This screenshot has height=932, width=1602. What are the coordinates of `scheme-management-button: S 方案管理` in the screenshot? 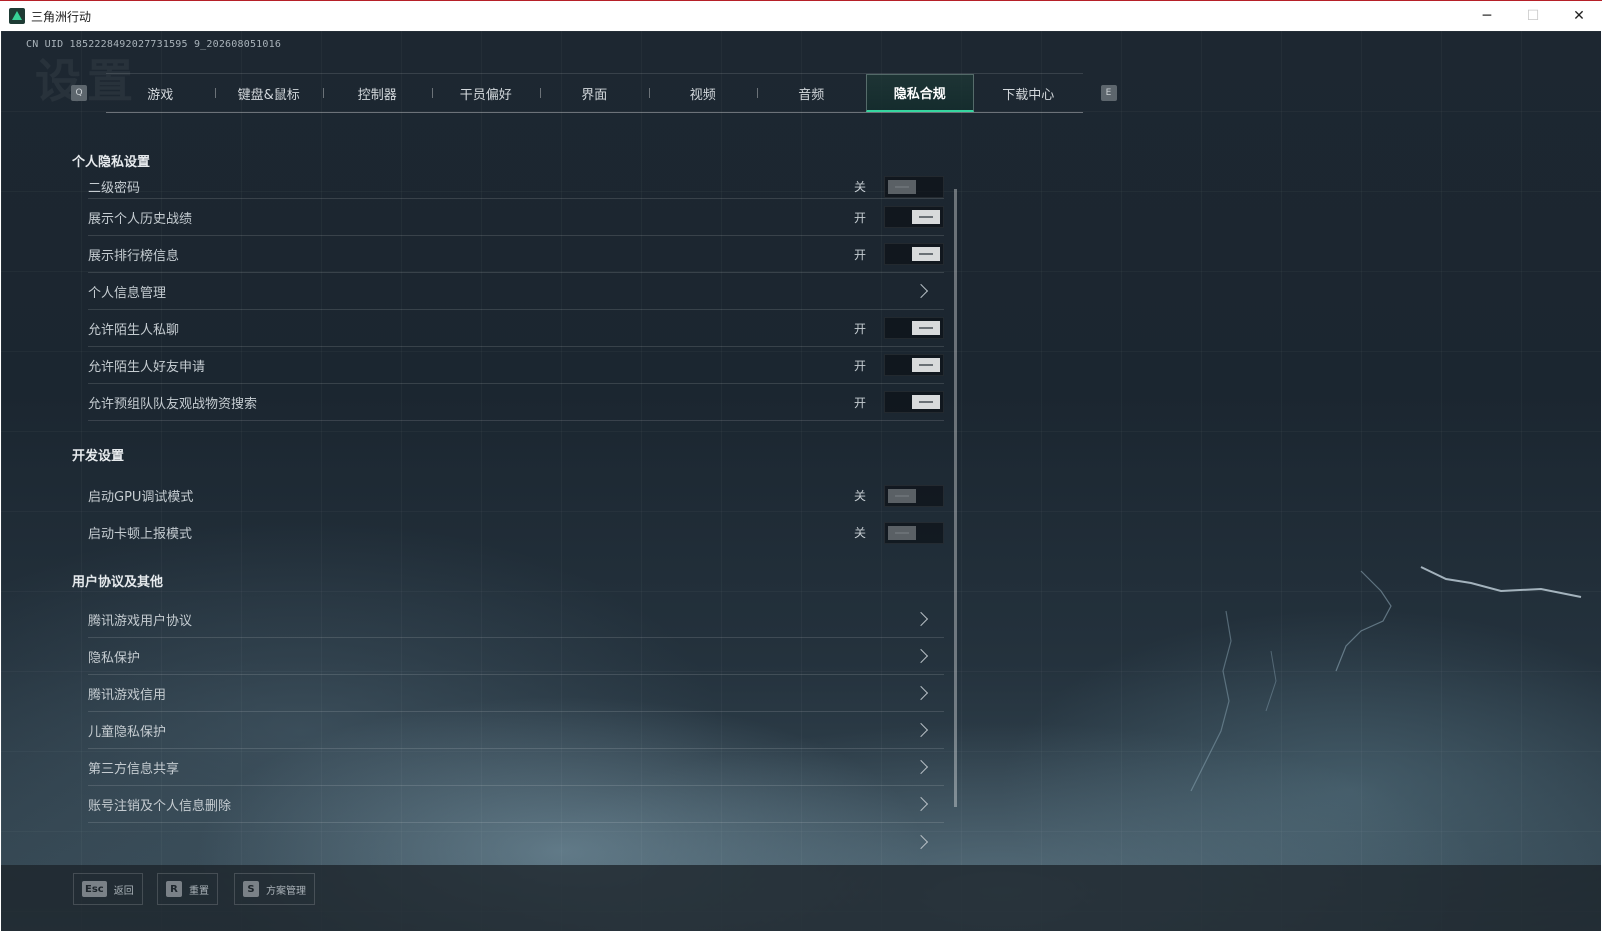 It's located at (274, 889).